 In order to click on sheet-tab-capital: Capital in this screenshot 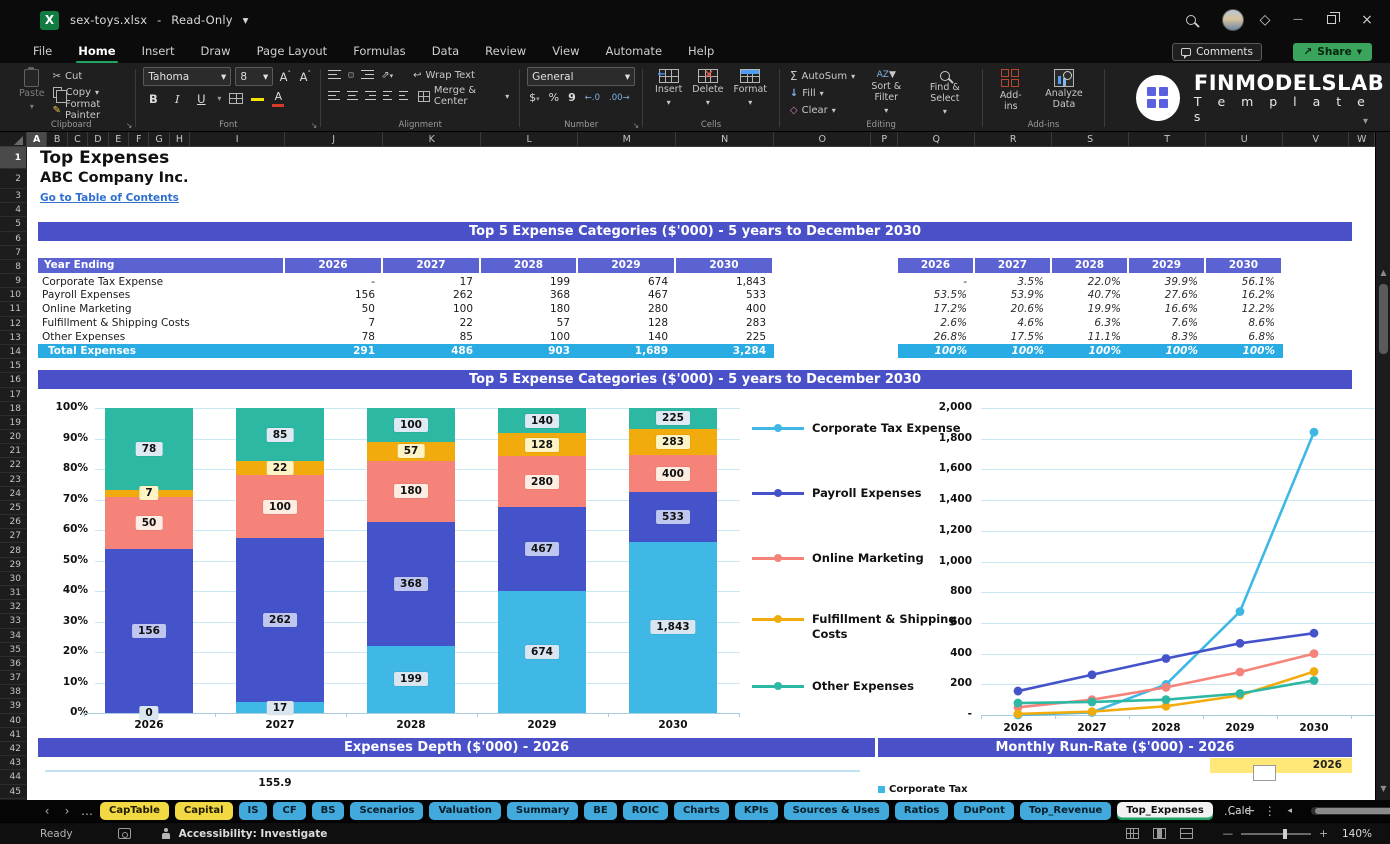, I will do `click(203, 811)`.